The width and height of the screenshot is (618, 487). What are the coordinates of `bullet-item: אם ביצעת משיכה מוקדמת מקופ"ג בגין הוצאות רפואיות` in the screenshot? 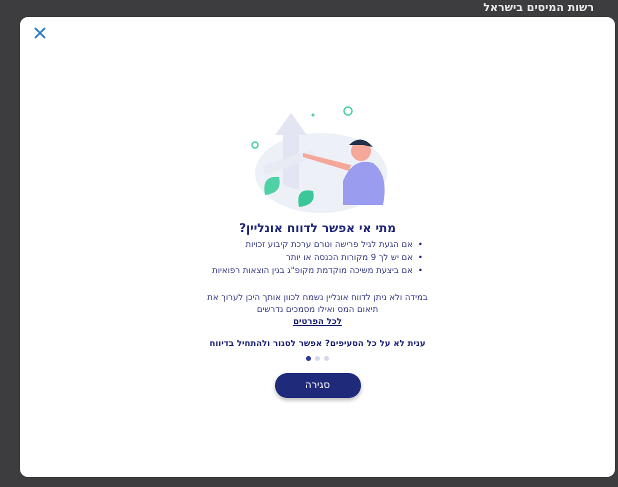 It's located at (312, 271).